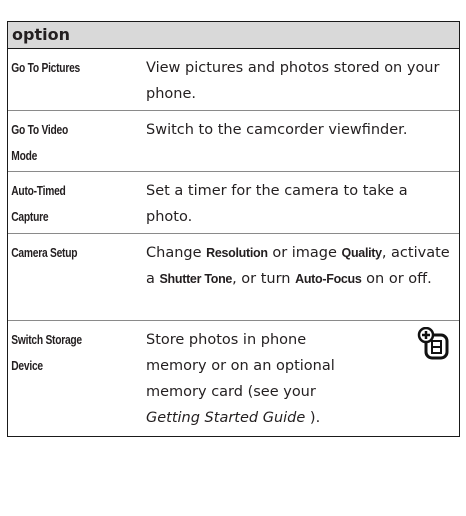  What do you see at coordinates (24, 156) in the screenshot?
I see `option-name-line: Mode` at bounding box center [24, 156].